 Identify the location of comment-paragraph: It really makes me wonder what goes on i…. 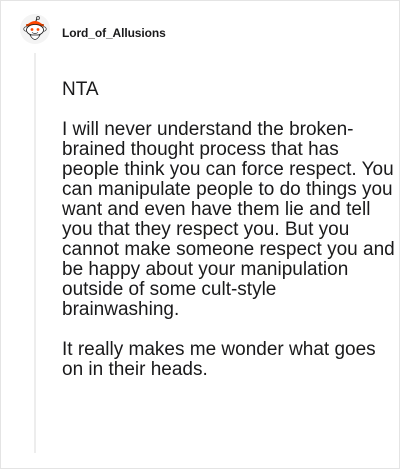
(219, 359).